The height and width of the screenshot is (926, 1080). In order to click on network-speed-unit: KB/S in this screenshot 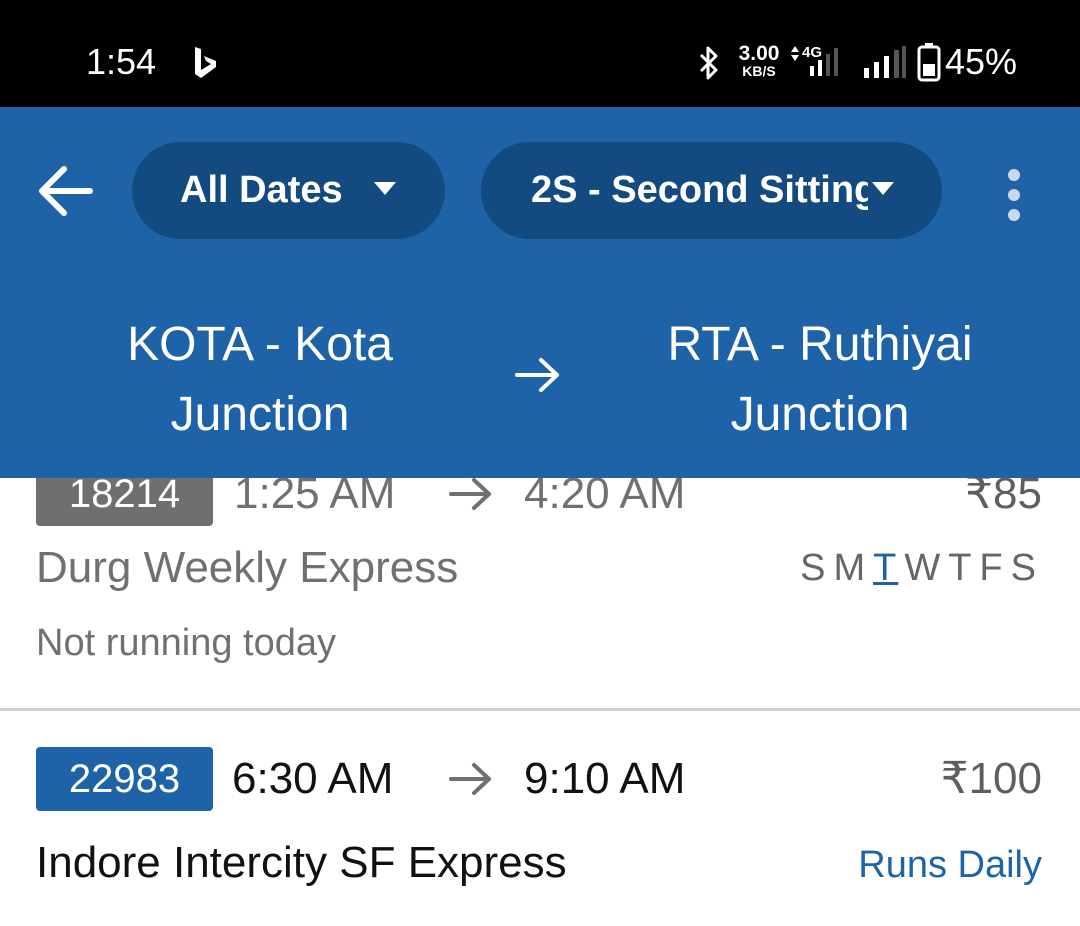, I will do `click(759, 71)`.